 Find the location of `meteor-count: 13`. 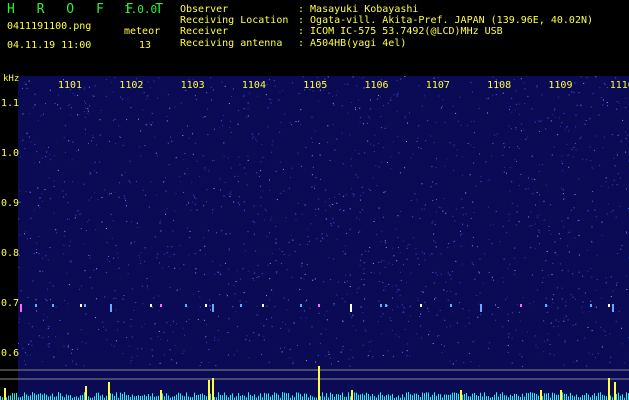

meteor-count: 13 is located at coordinates (145, 45).